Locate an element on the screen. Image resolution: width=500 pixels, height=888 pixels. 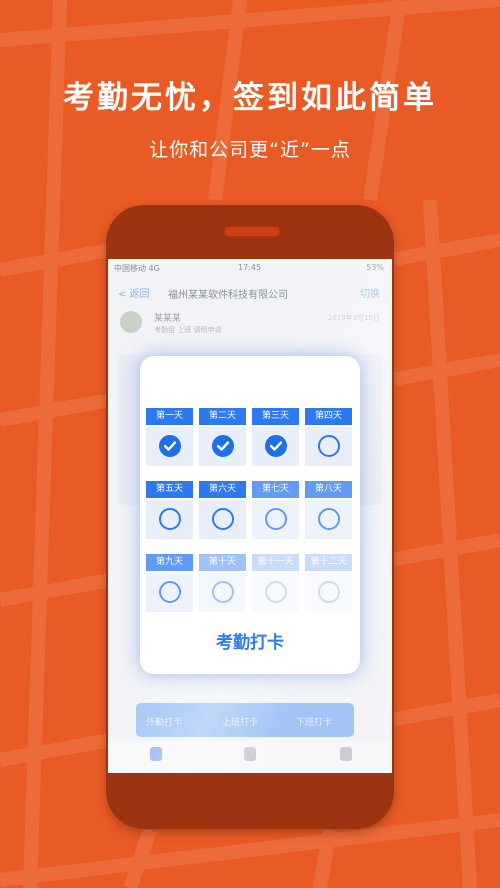
day-label: 第十二天 is located at coordinates (328, 562).